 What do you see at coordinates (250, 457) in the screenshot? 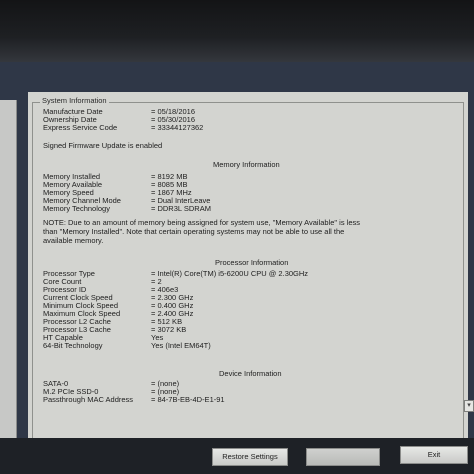
I see `restore-settings-button: Restore Settings` at bounding box center [250, 457].